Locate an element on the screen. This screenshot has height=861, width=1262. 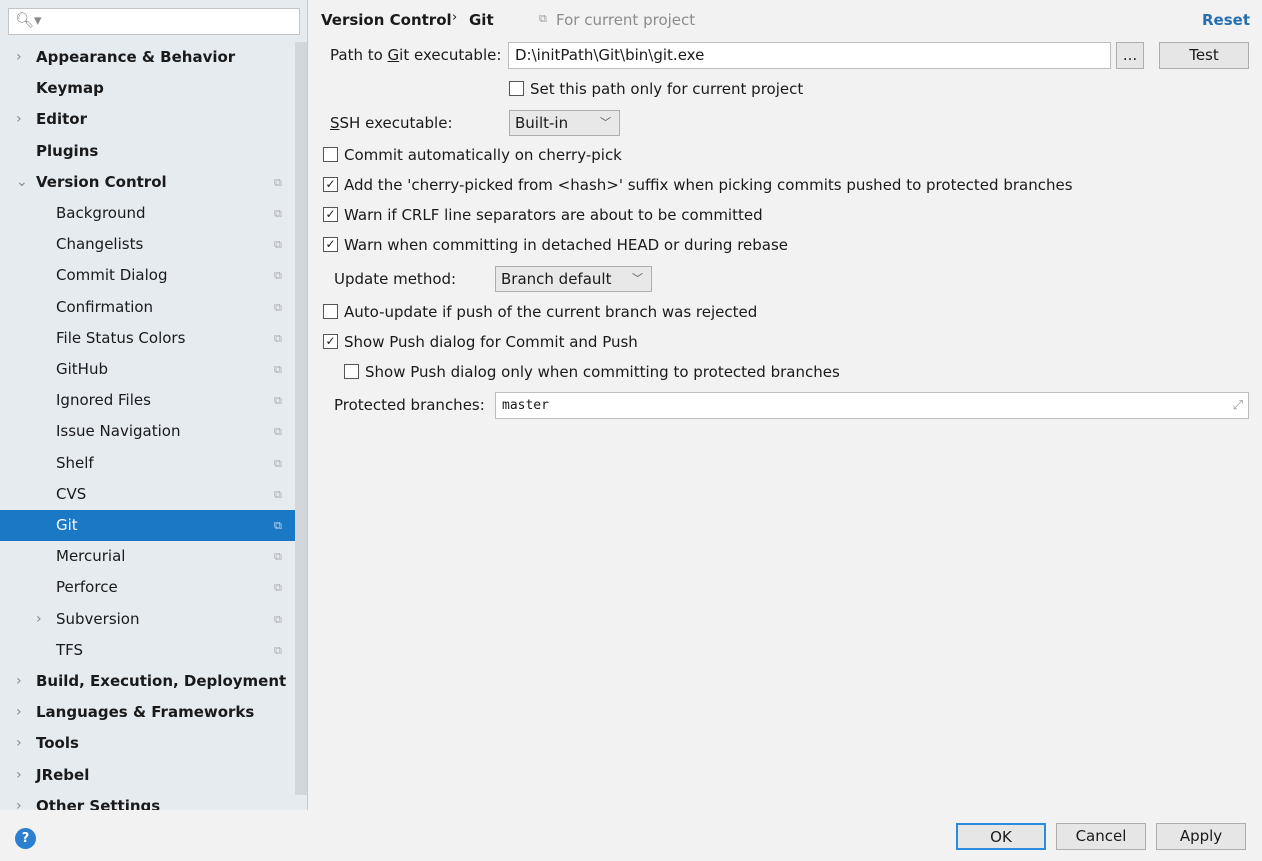
sidebar-item-background: Background ⧉ is located at coordinates (147, 213).